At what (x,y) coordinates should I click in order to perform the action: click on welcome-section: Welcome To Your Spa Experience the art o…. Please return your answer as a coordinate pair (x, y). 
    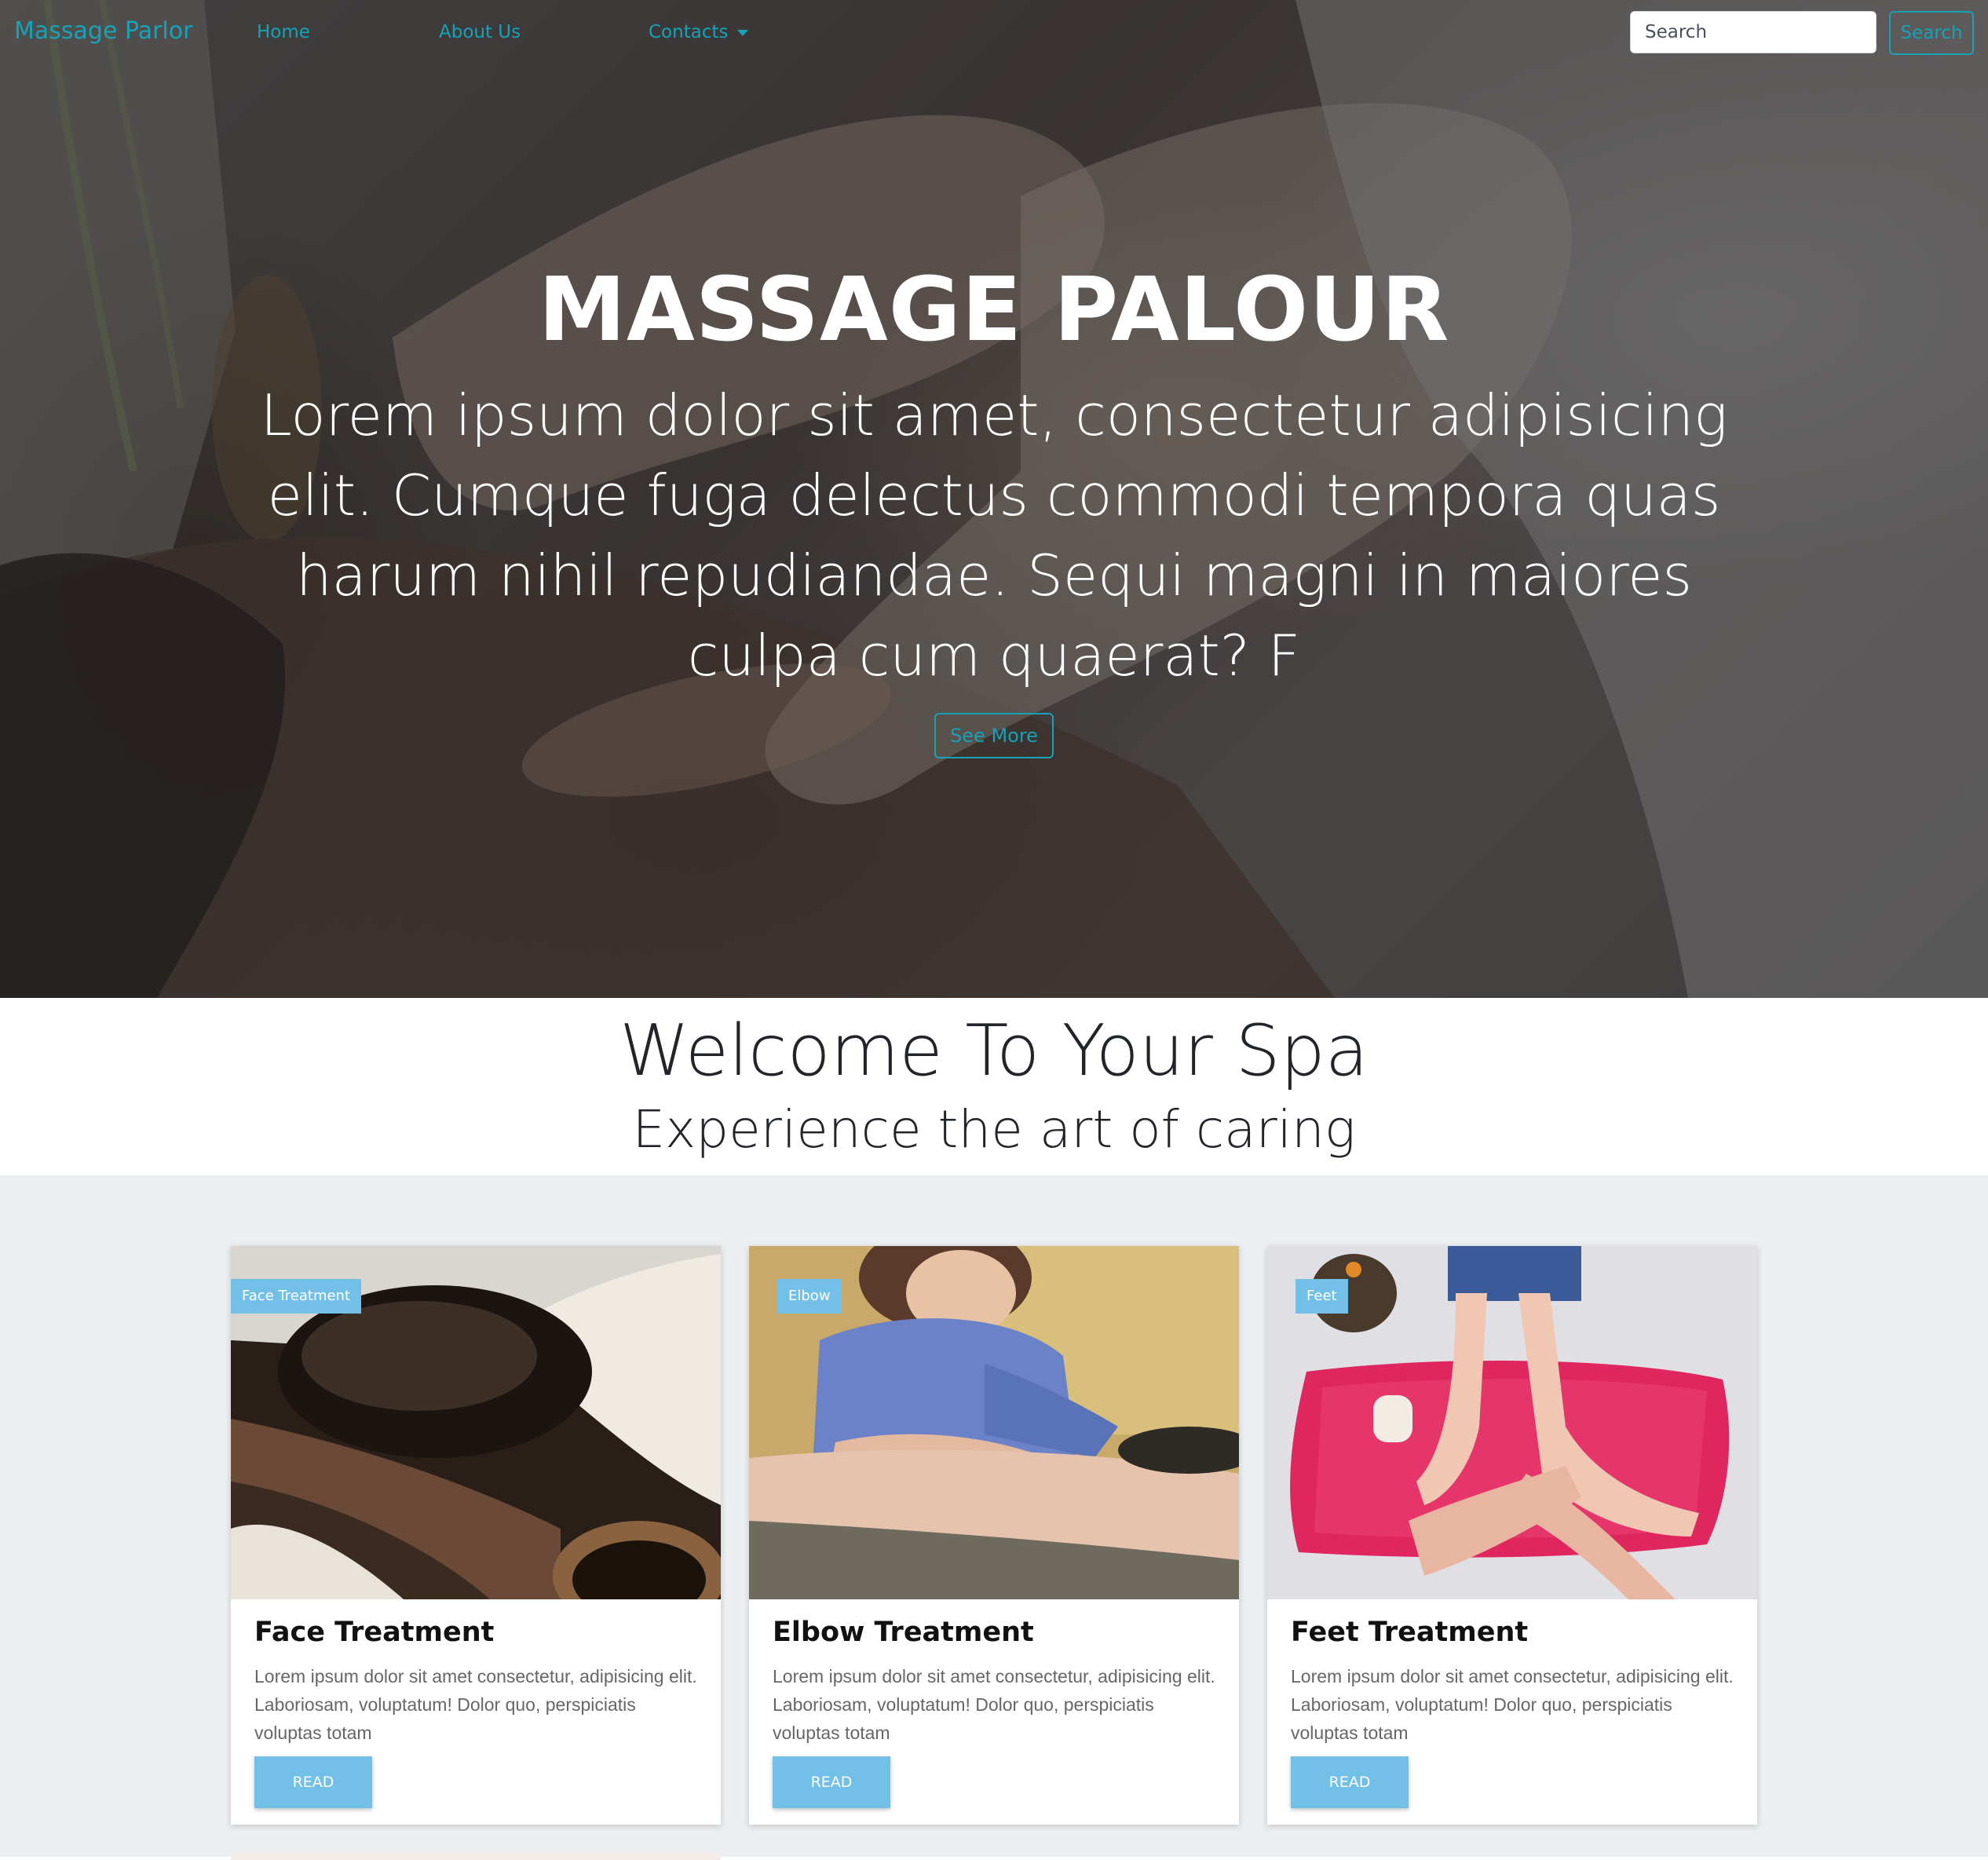
    Looking at the image, I should click on (994, 1086).